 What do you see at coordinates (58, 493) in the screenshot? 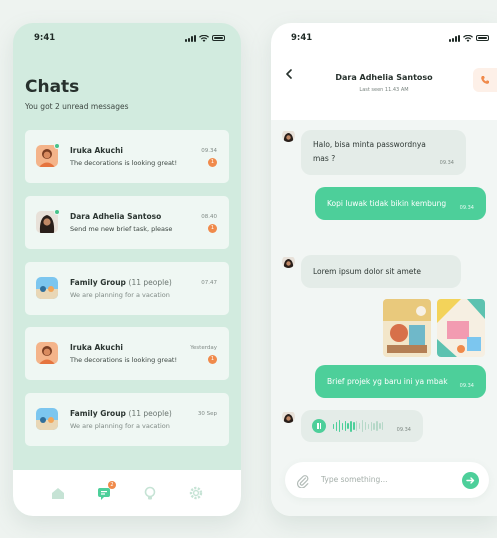
I see `home-icon` at bounding box center [58, 493].